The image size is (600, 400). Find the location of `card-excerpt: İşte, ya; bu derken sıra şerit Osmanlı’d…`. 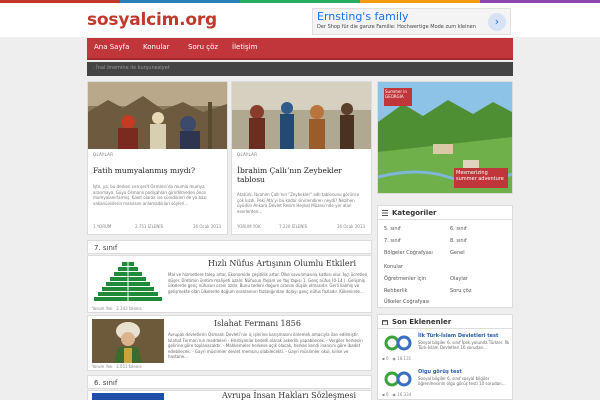

card-excerpt: İşte, ya; bu derken sıra şerit Osmanlı’d… is located at coordinates (150, 195).